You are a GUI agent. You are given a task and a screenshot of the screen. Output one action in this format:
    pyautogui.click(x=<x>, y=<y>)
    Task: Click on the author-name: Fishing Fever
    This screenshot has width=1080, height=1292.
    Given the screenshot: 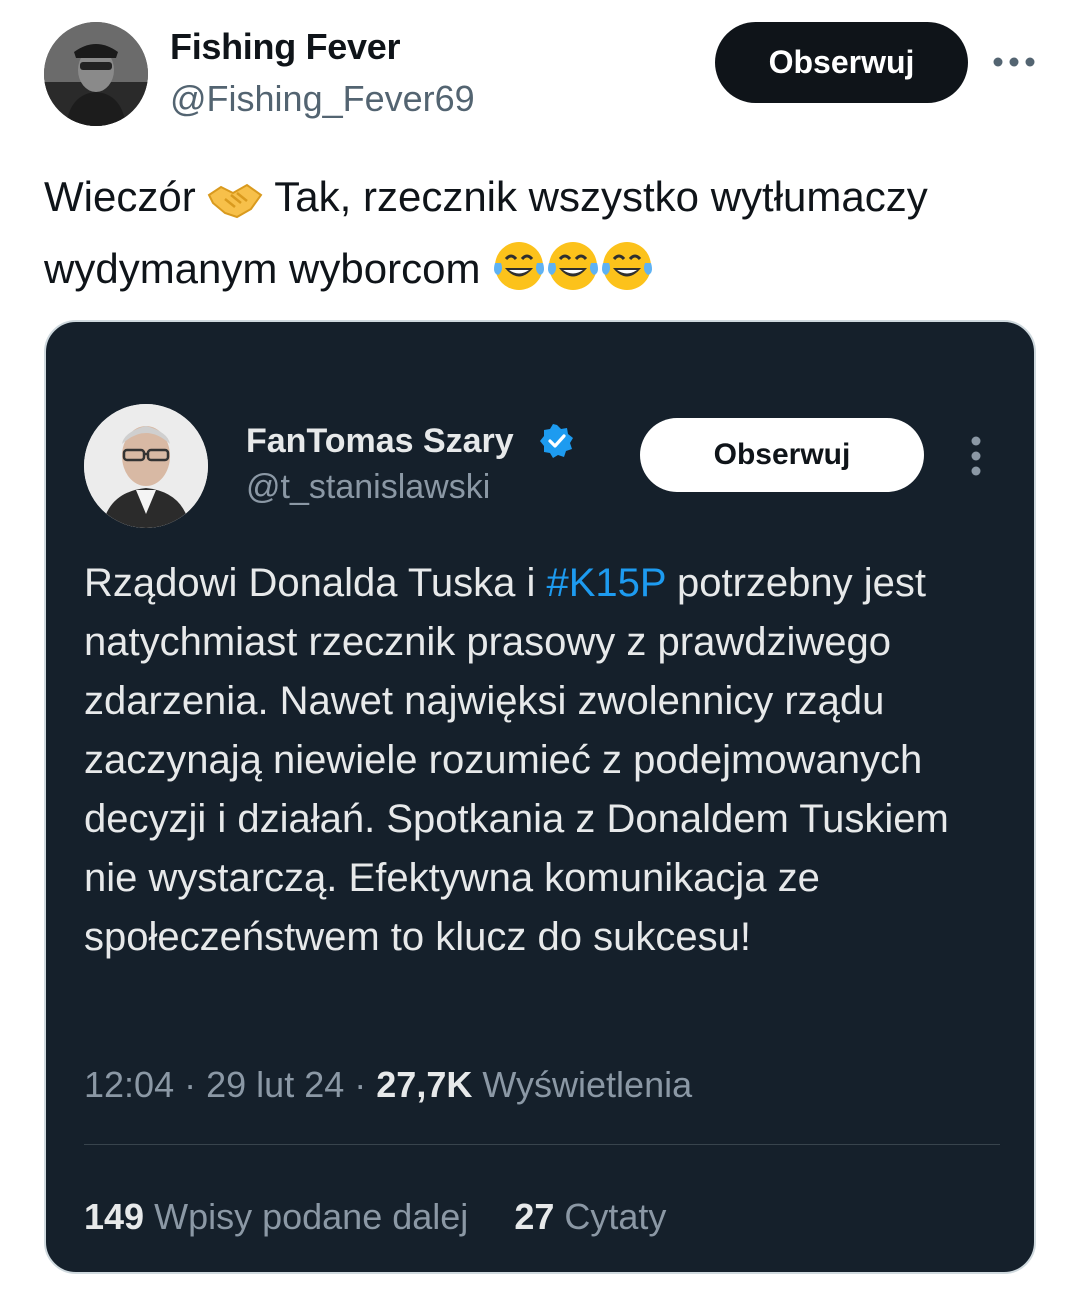 What is the action you would take?
    pyautogui.click(x=285, y=47)
    